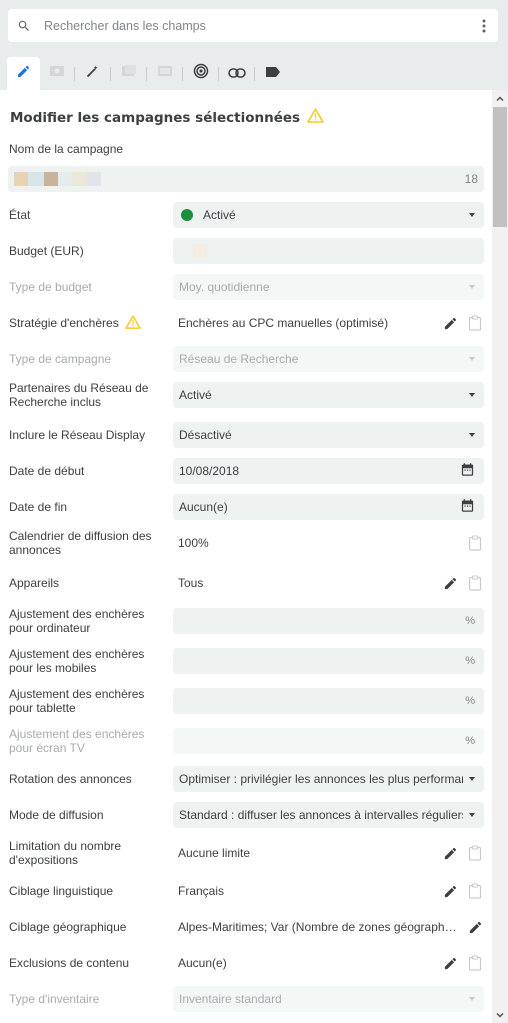 The height and width of the screenshot is (1023, 508). I want to click on label-icon, so click(273, 74).